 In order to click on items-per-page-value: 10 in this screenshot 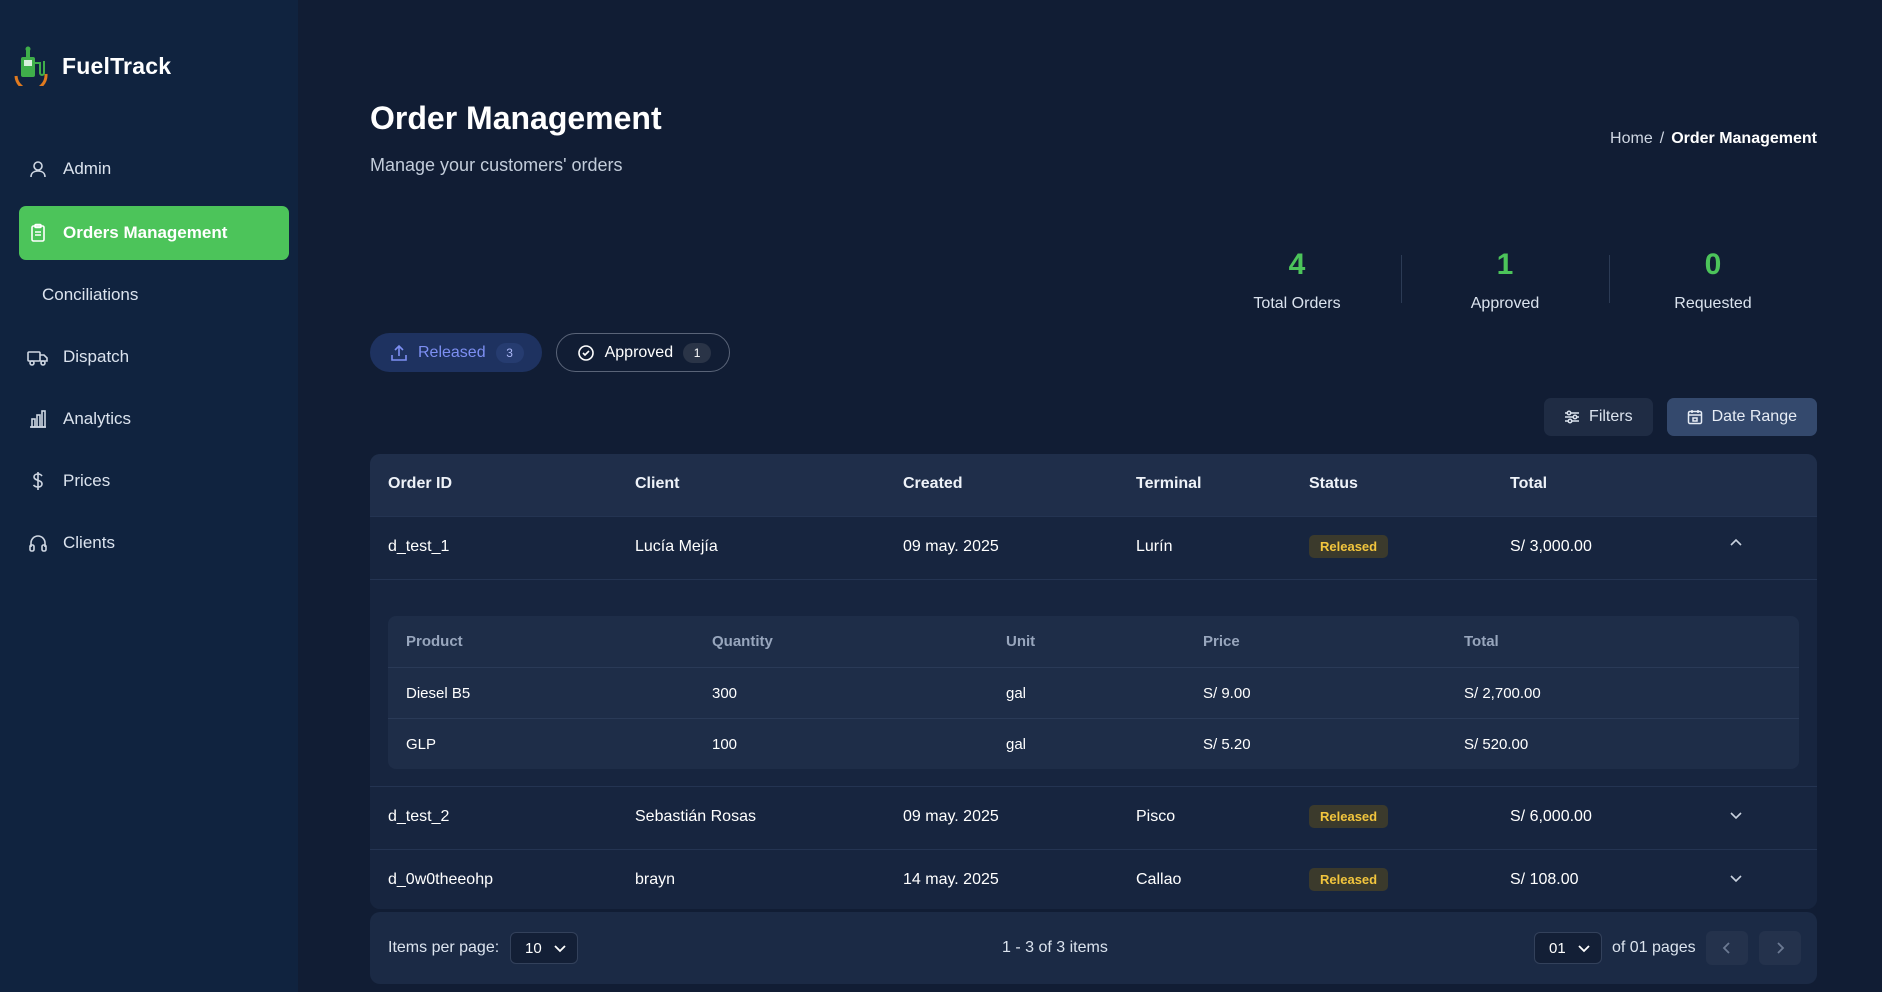, I will do `click(533, 948)`.